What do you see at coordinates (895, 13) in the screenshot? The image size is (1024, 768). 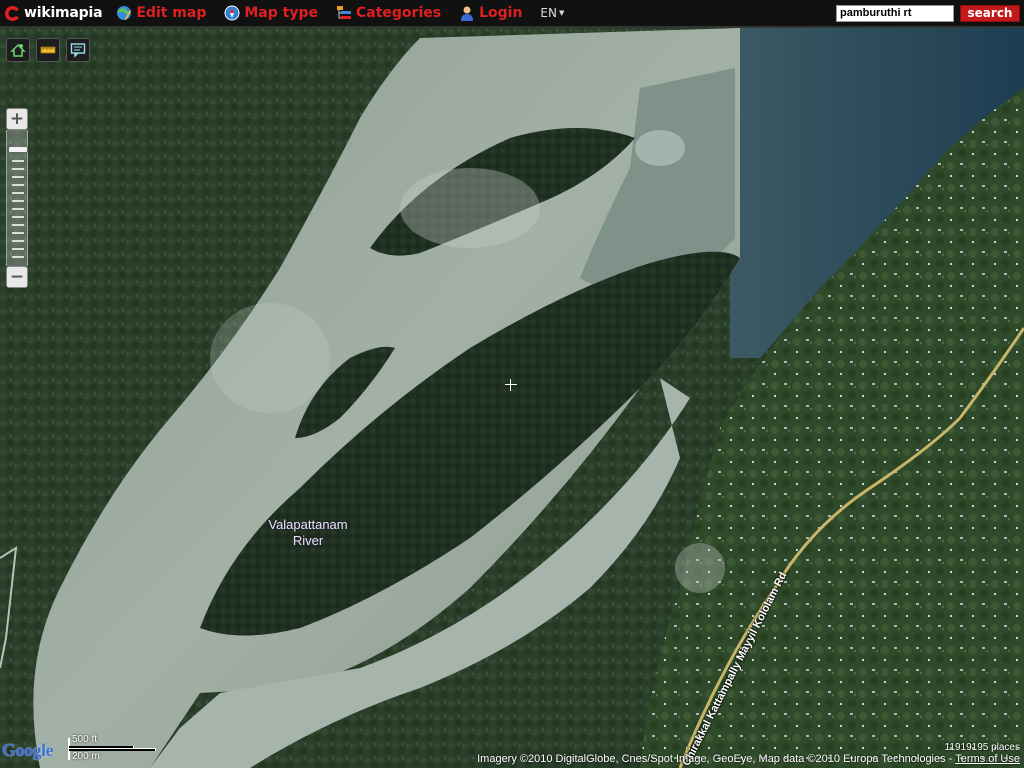 I see `search-input` at bounding box center [895, 13].